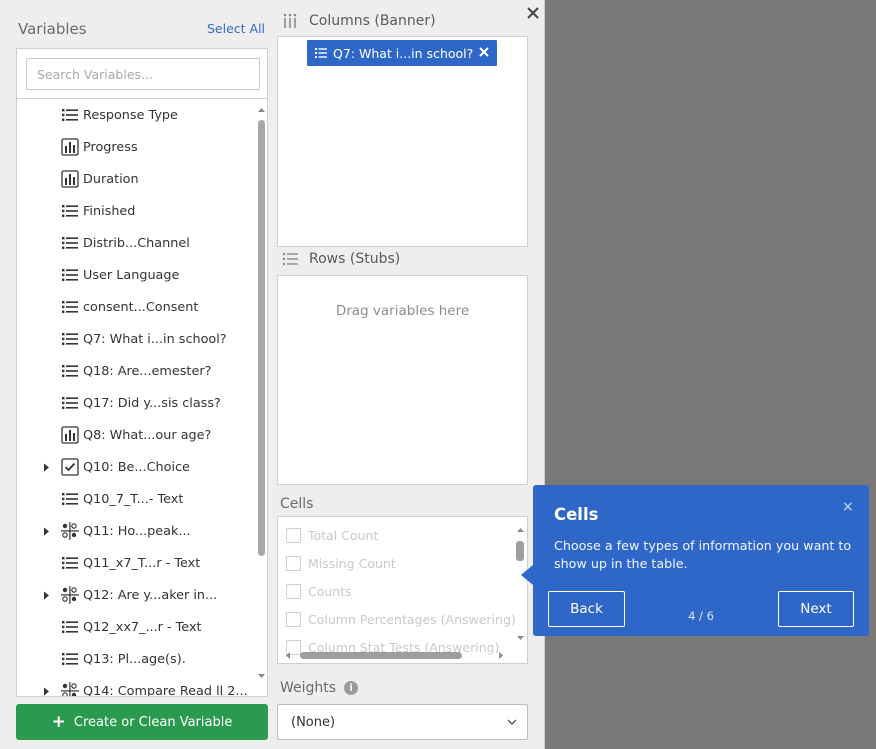  Describe the element at coordinates (290, 21) in the screenshot. I see `columns-icon` at that location.